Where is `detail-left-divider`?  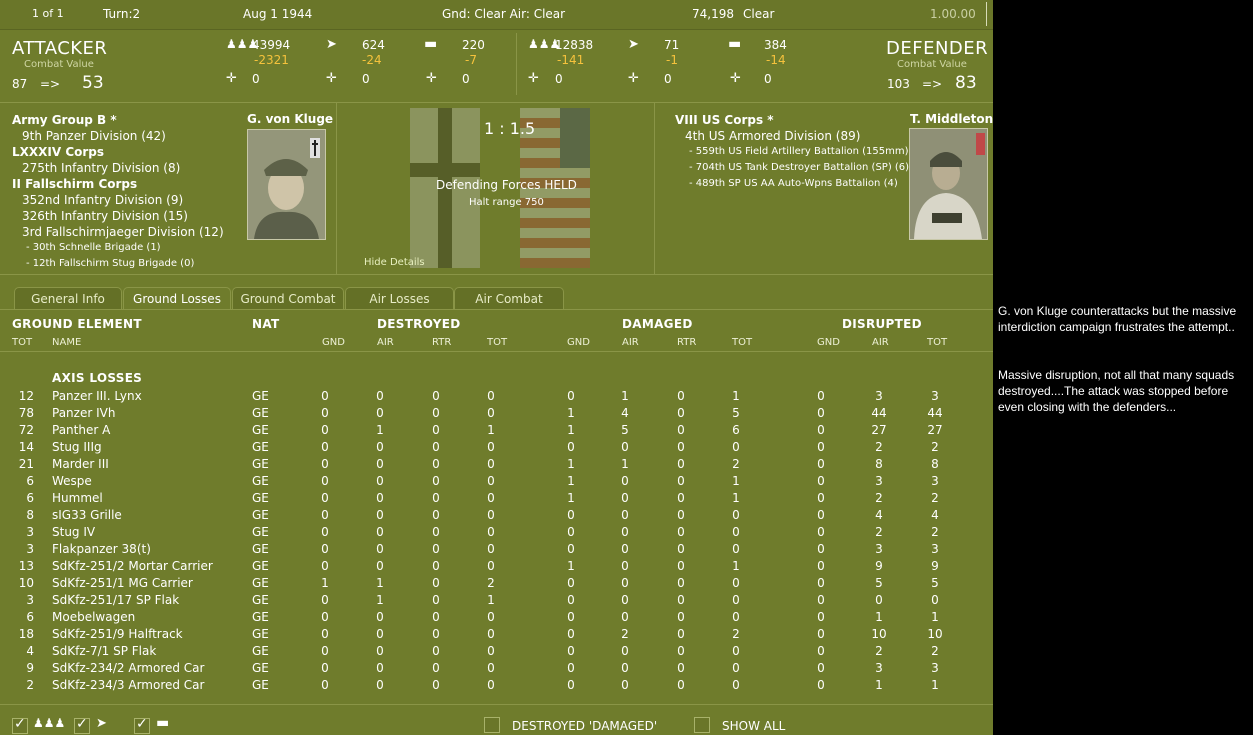
detail-left-divider is located at coordinates (336, 189).